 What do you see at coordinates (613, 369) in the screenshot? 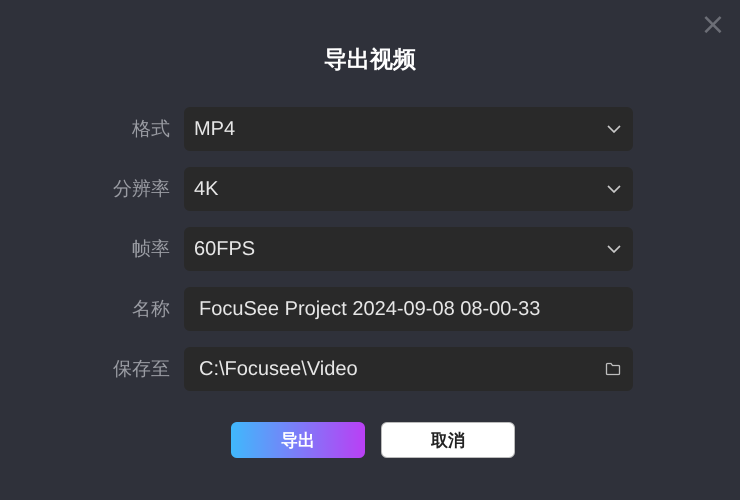
I see `folder-icon` at bounding box center [613, 369].